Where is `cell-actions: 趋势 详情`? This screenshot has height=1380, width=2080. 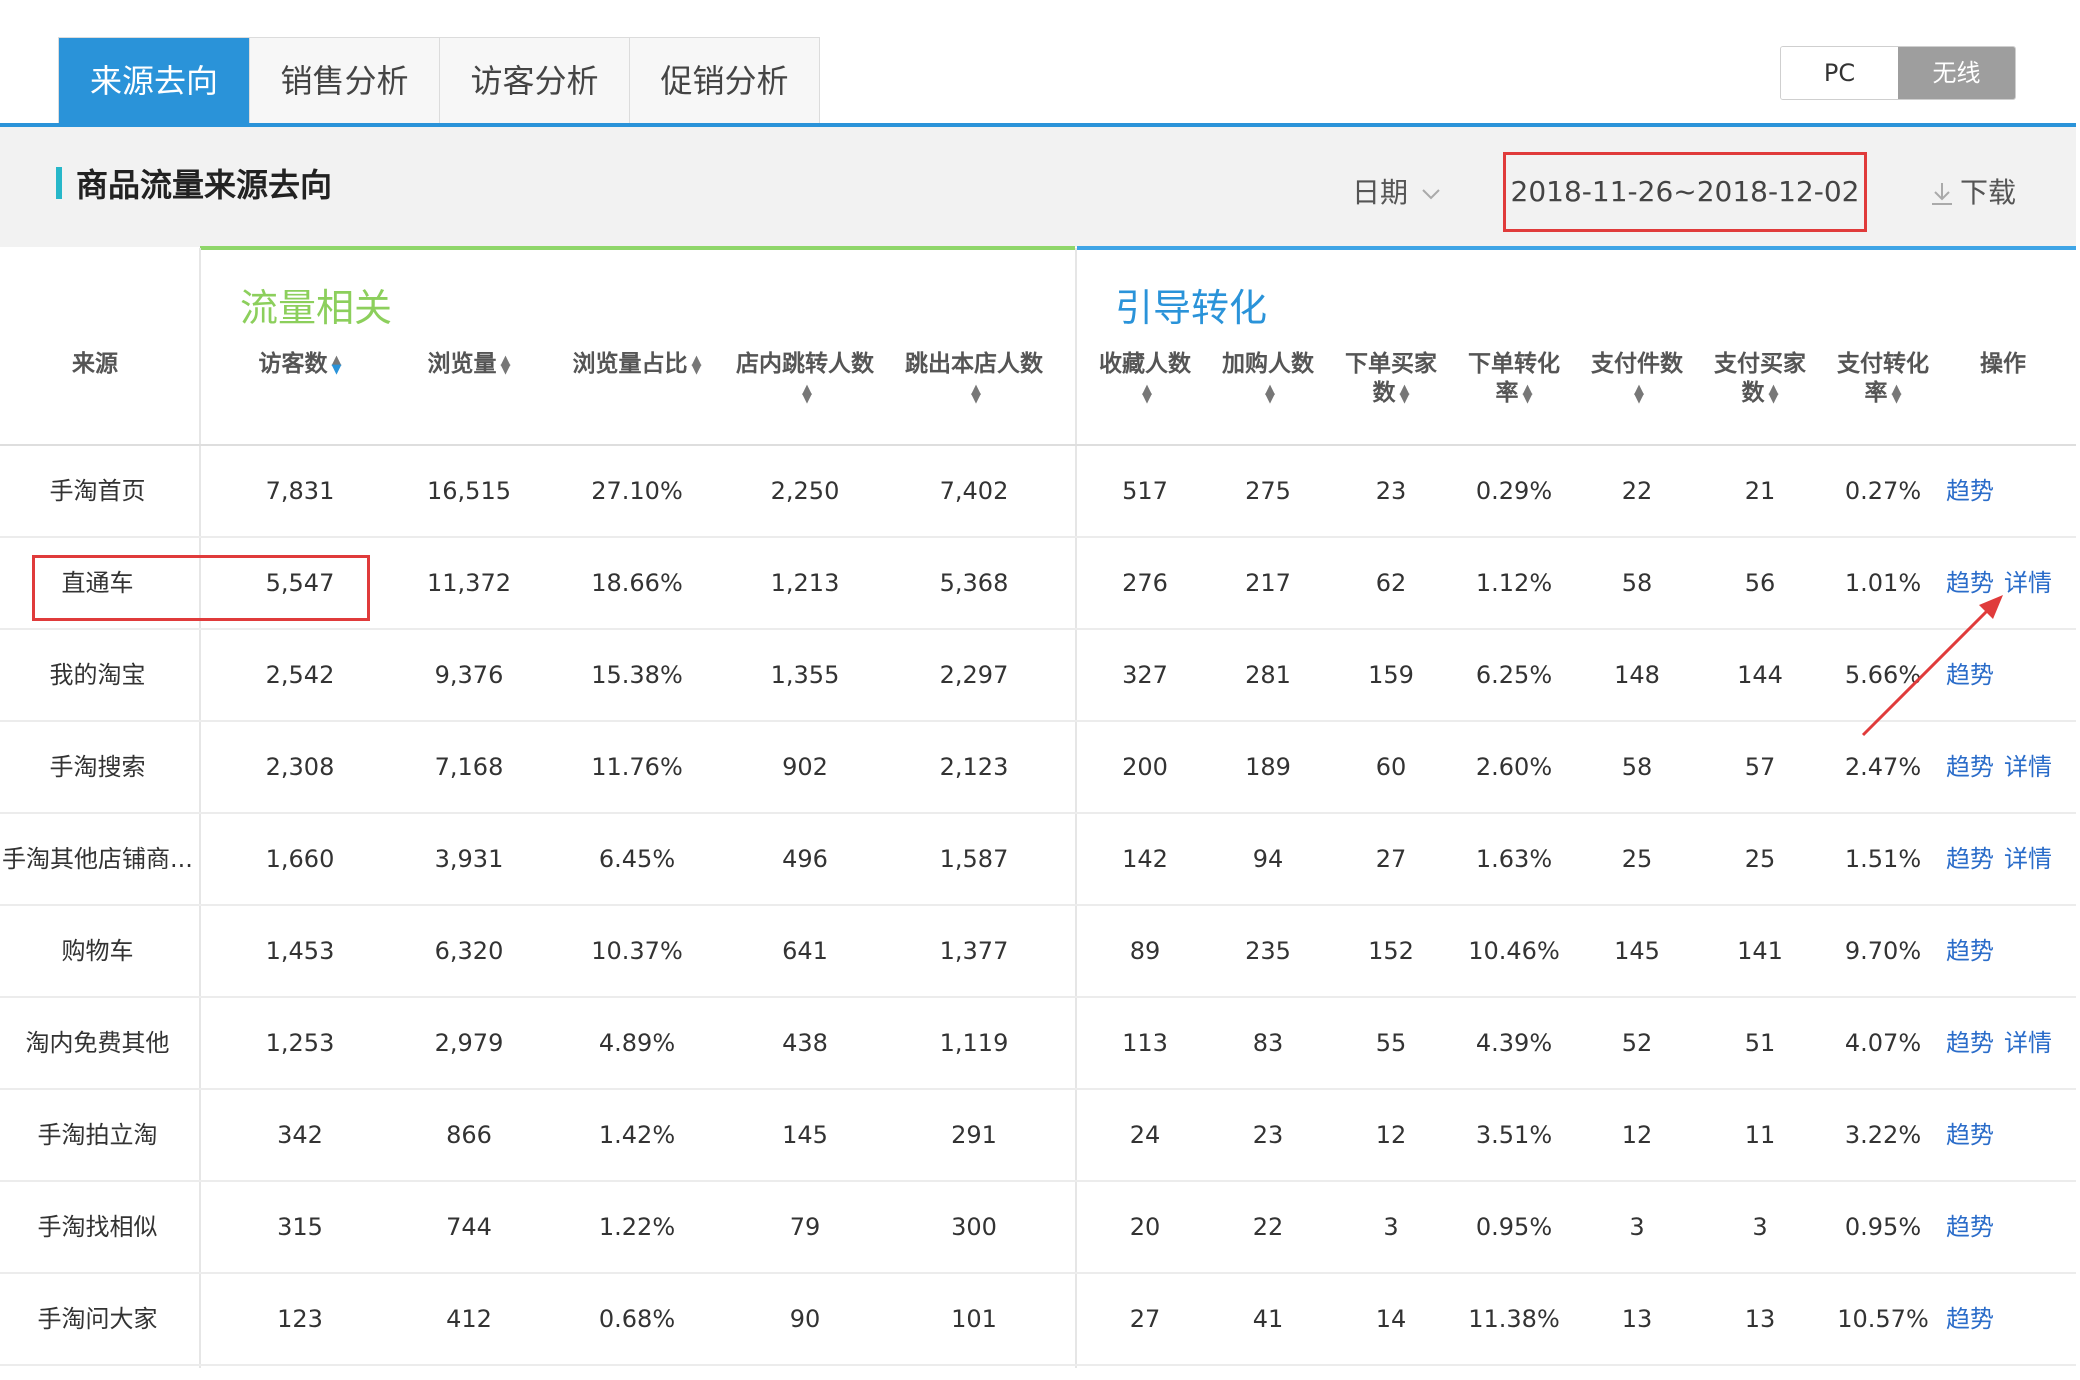 cell-actions: 趋势 详情 is located at coordinates (2011, 859).